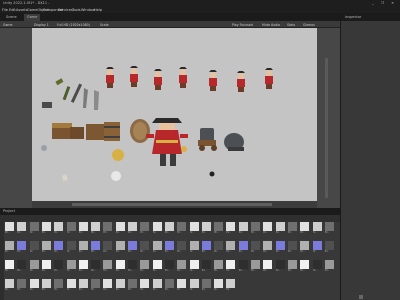 Image resolution: width=400 pixels, height=300 pixels. I want to click on menu-edit: Edit, so click(12, 10).